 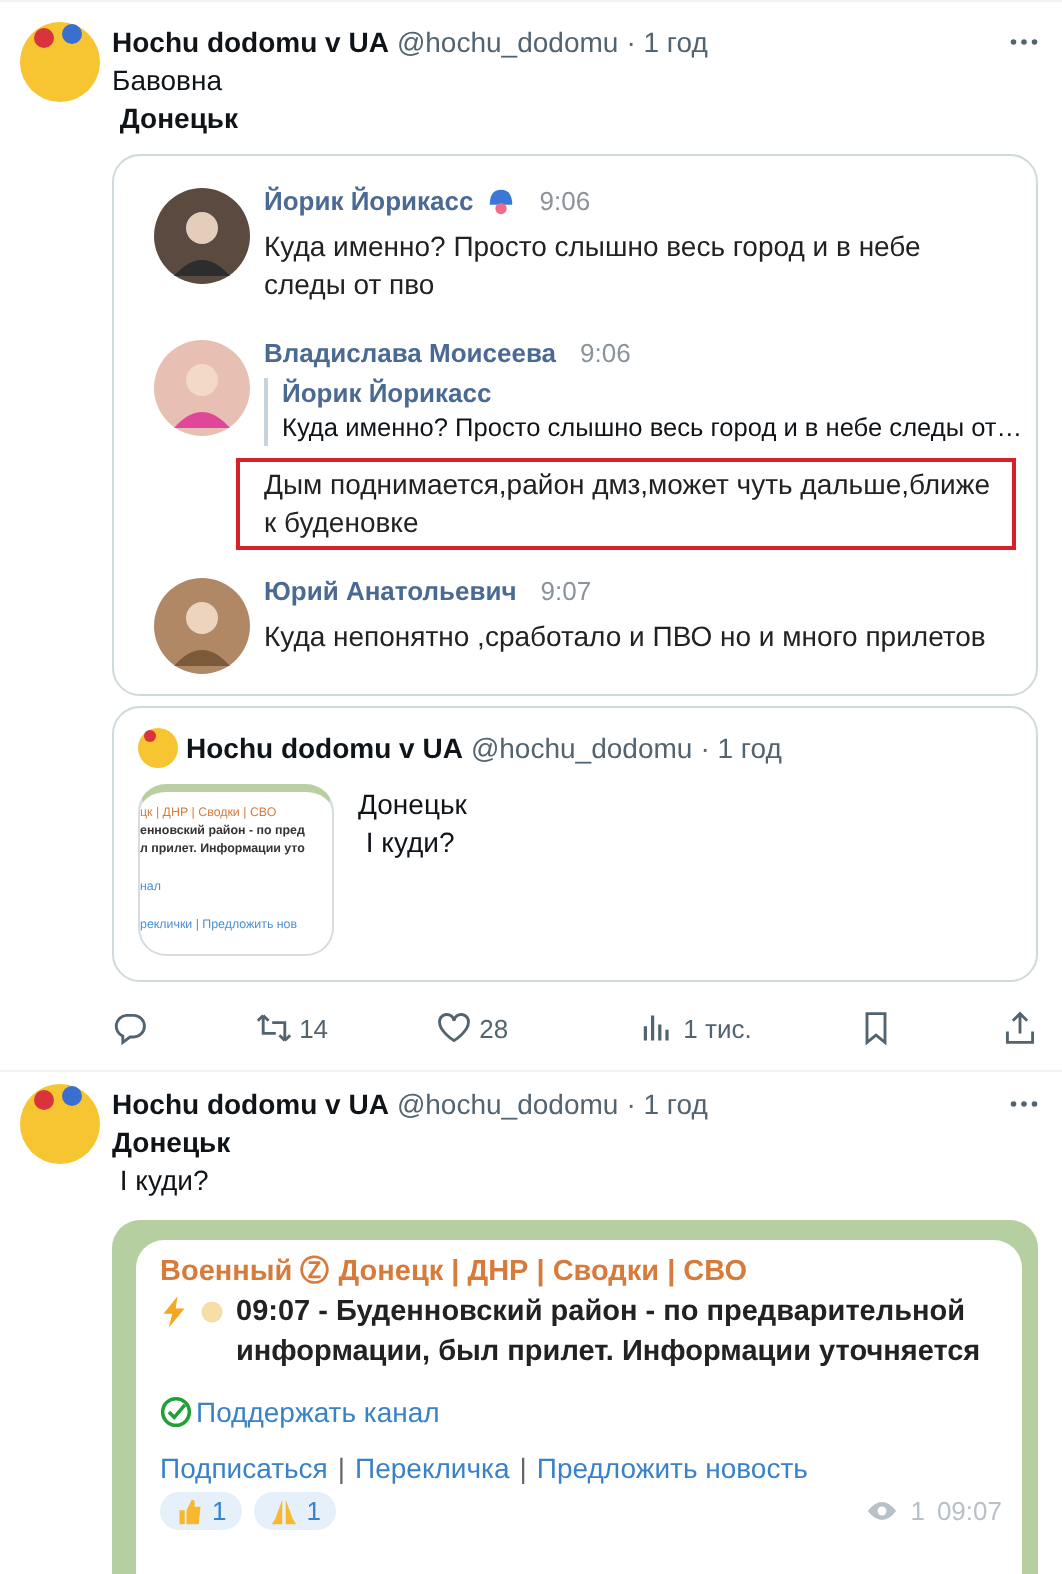 What do you see at coordinates (390, 590) in the screenshot?
I see `commenter-name: Юрий Анатольевич` at bounding box center [390, 590].